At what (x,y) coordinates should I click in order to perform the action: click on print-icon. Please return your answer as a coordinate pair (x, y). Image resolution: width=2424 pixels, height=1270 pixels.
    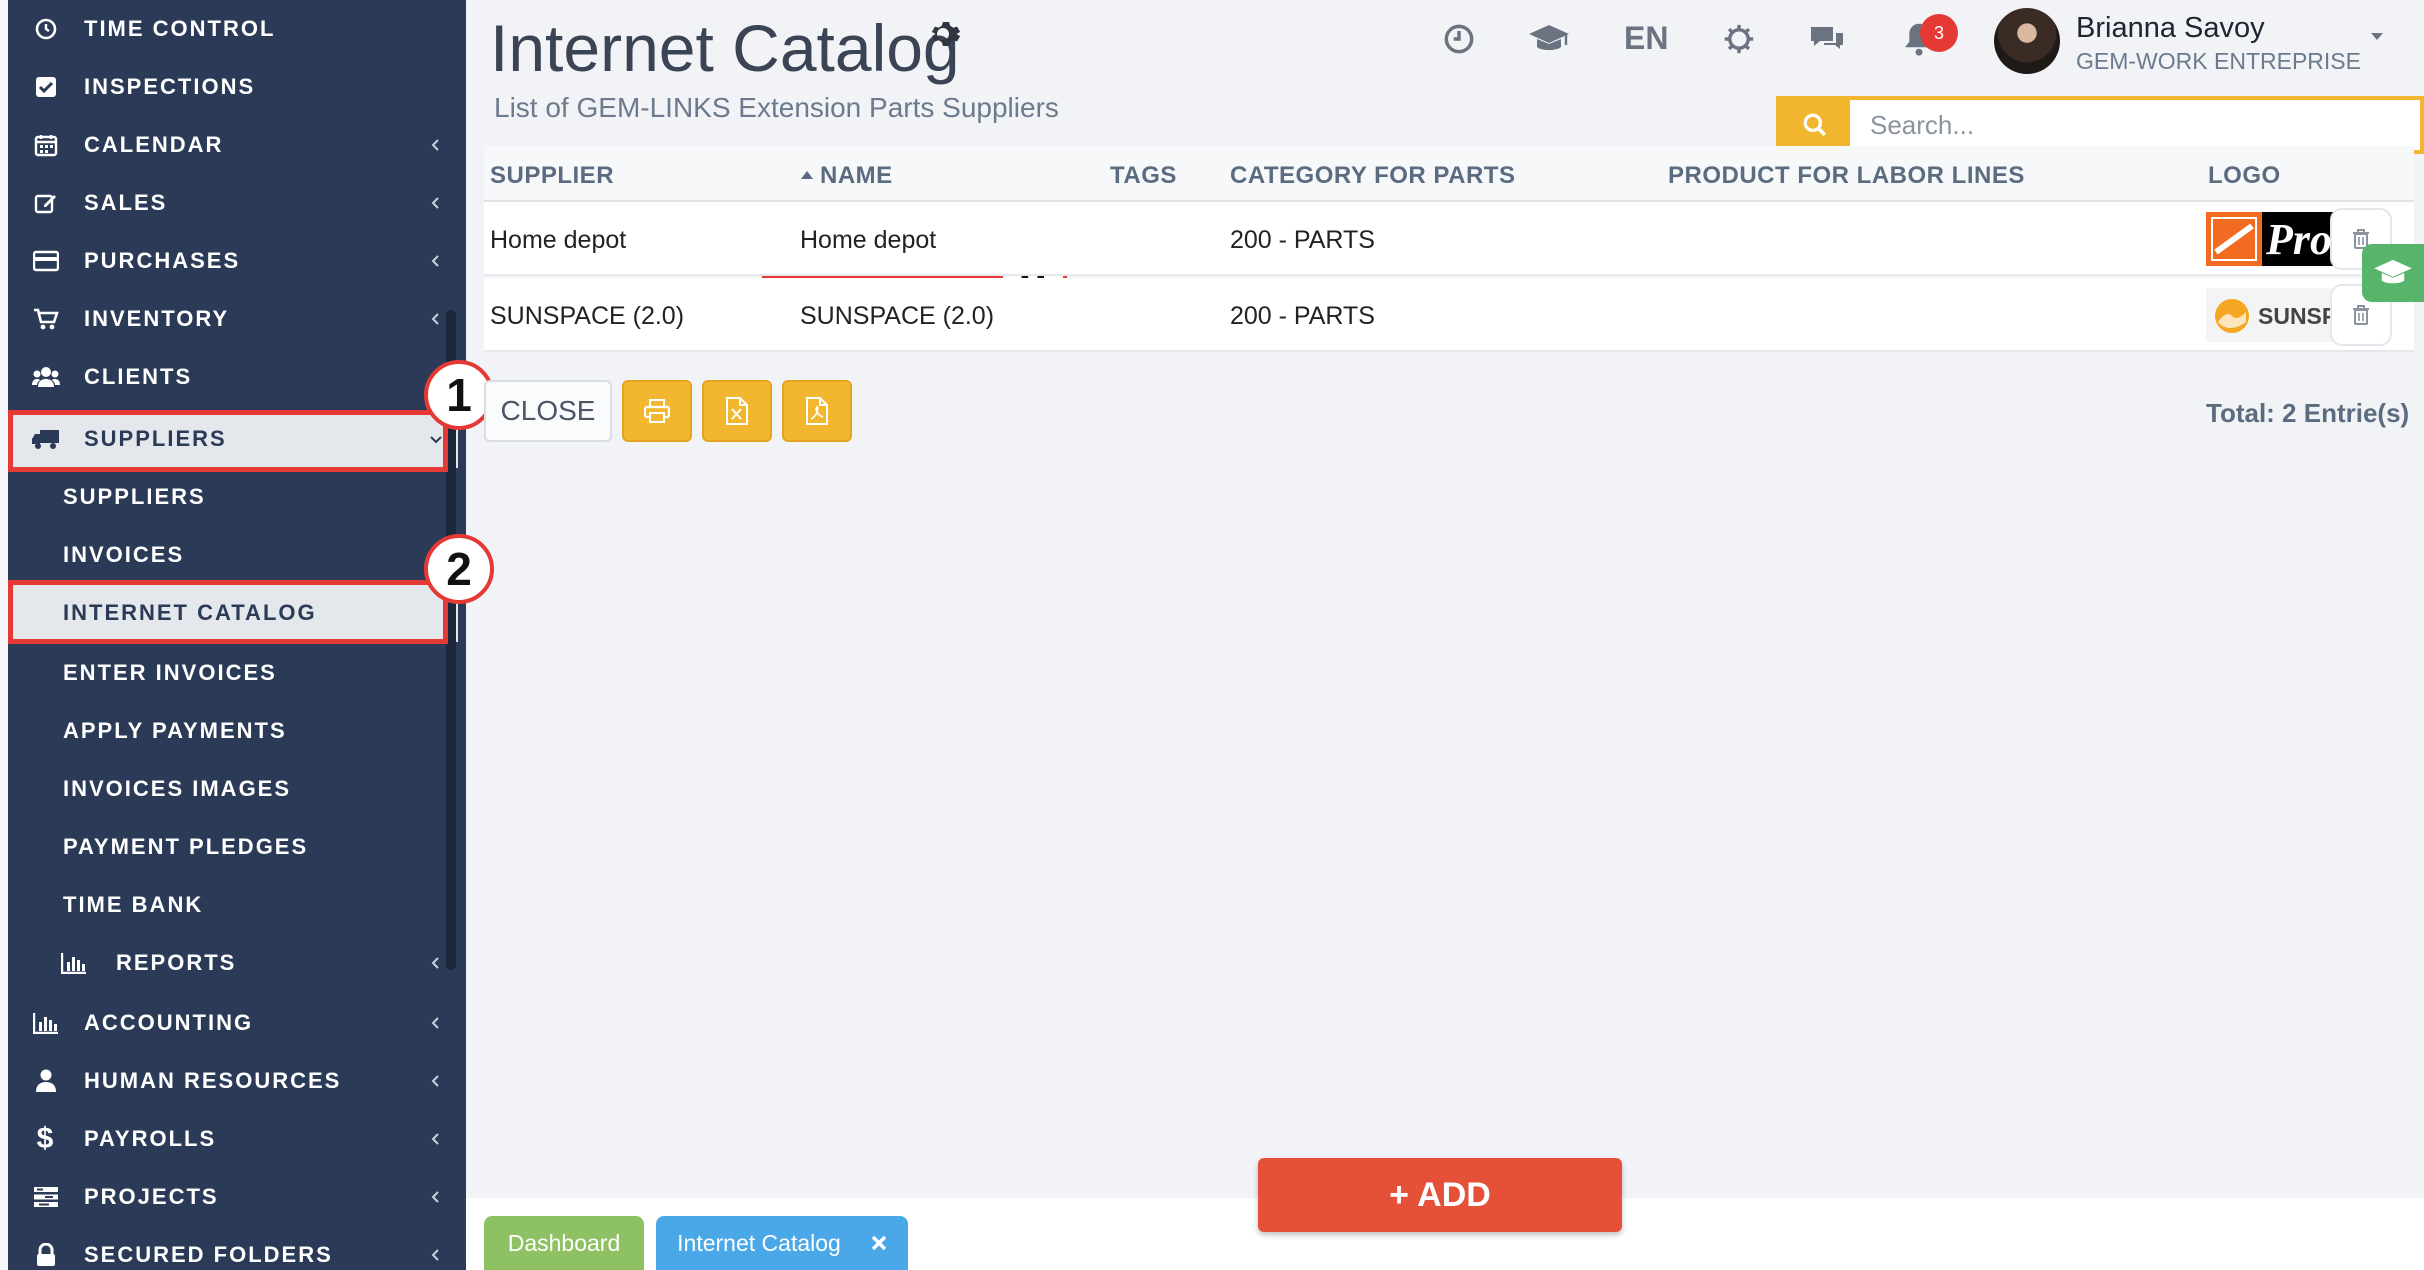
    Looking at the image, I should click on (657, 411).